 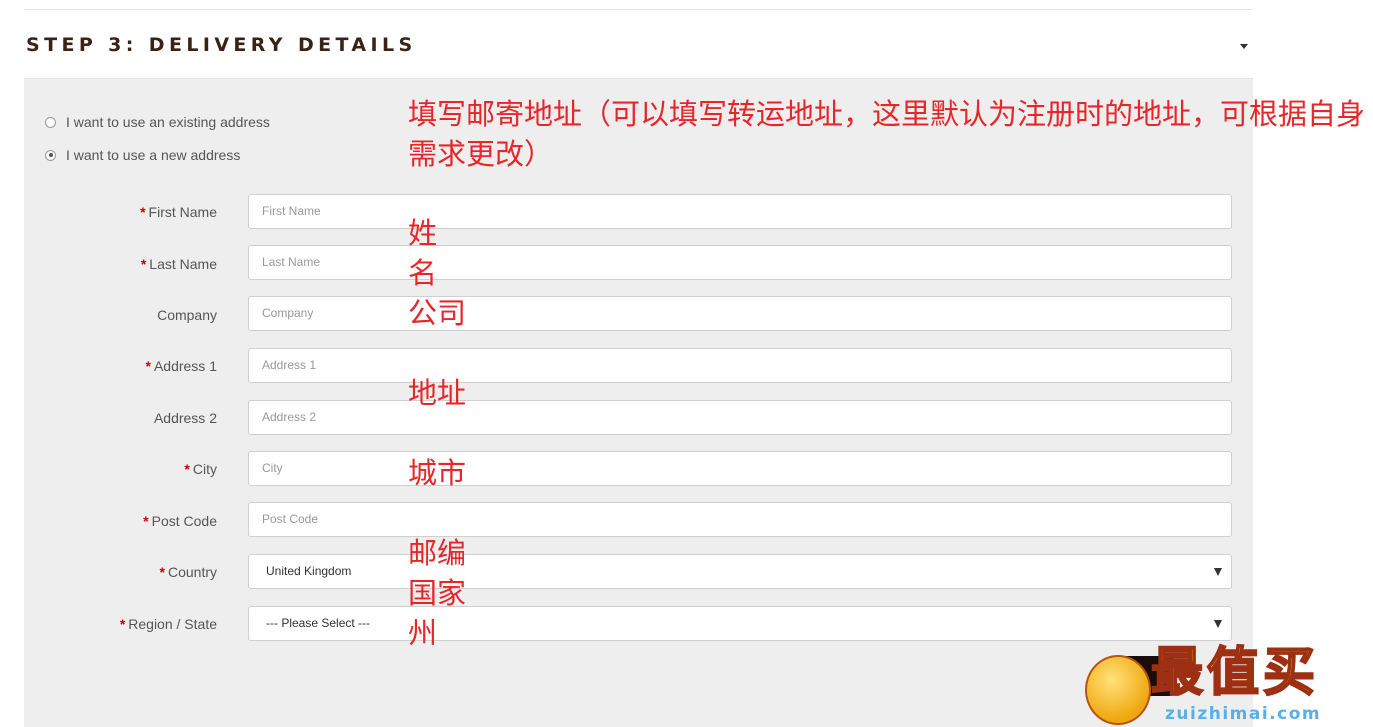 I want to click on step-title: STEP 3: DELIVERY DETAILS, so click(x=221, y=45).